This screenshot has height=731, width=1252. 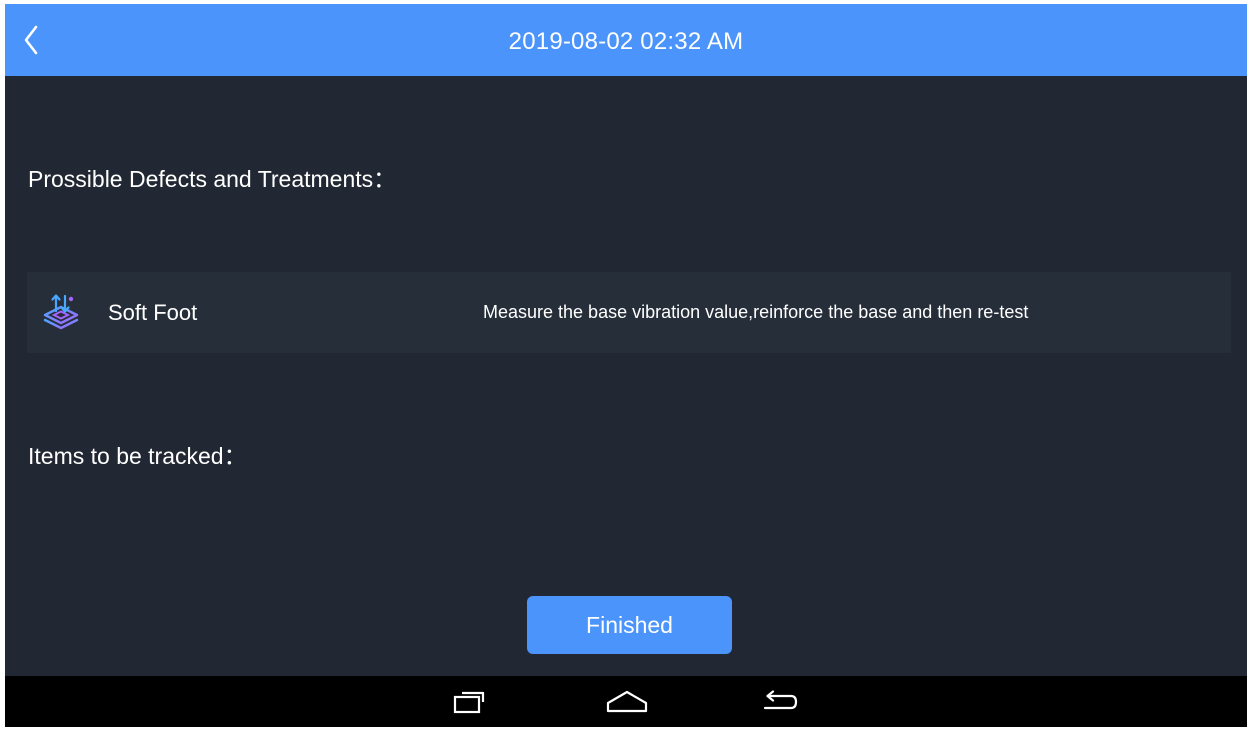 I want to click on tracked-section-title: Items to be tracked：, so click(x=137, y=456).